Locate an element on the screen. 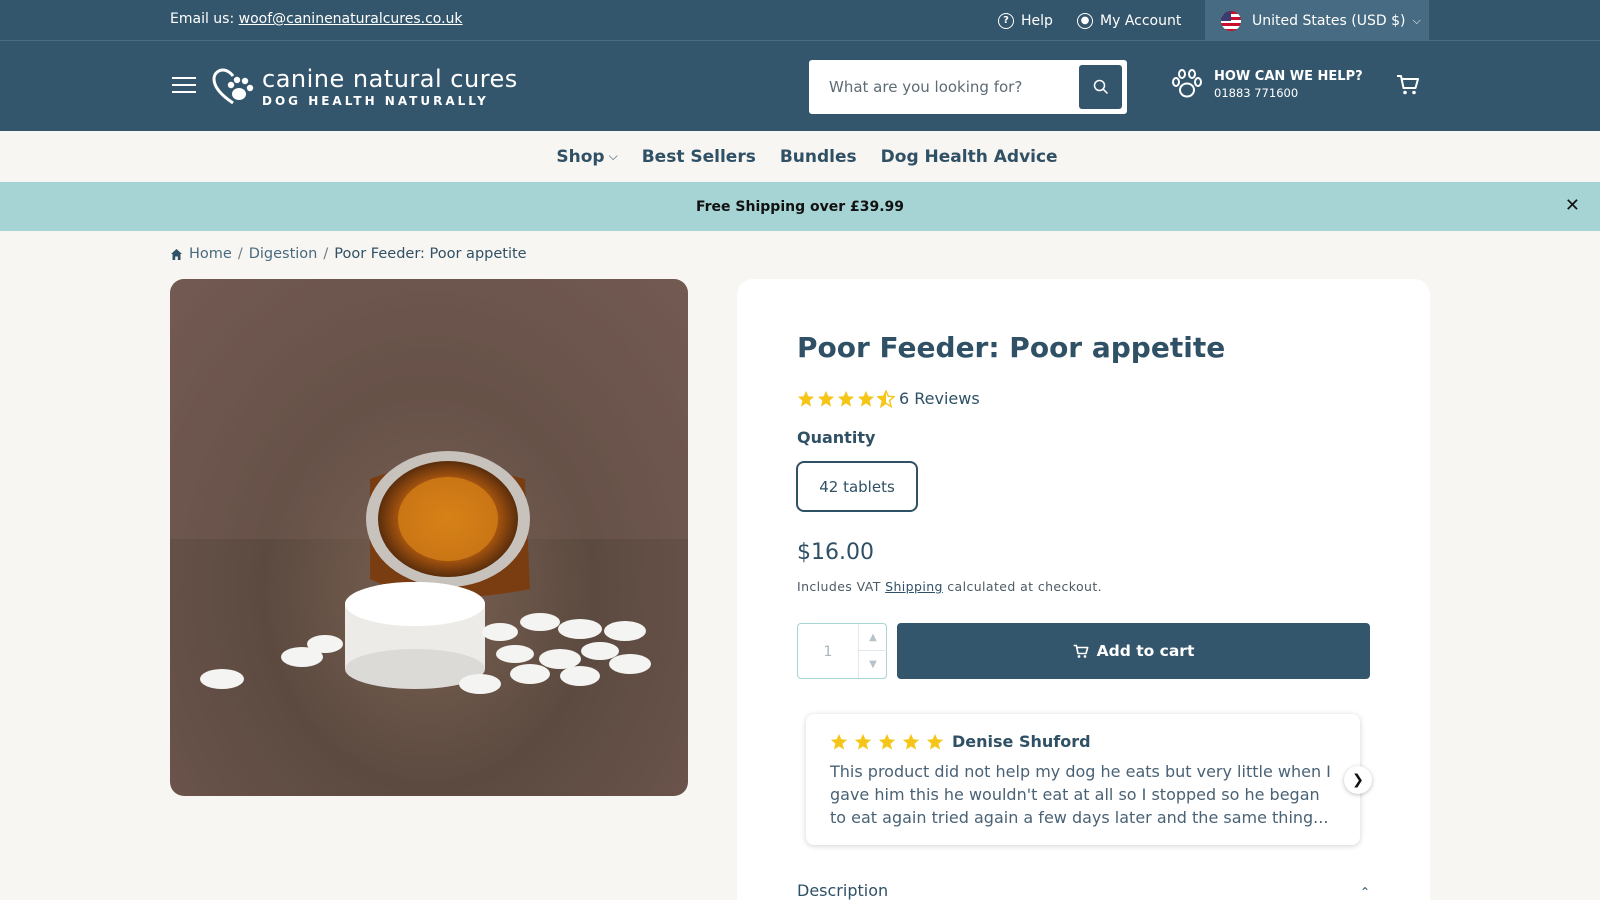 The width and height of the screenshot is (1600, 900). review-header: Denise Shuford is located at coordinates (960, 741).